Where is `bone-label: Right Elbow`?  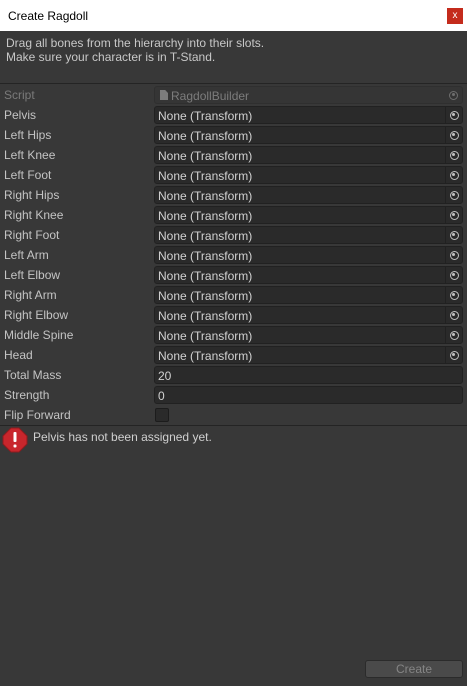
bone-label: Right Elbow is located at coordinates (36, 315).